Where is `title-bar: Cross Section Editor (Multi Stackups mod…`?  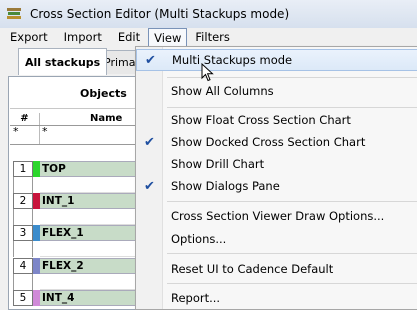
title-bar: Cross Section Editor (Multi Stackups mod… is located at coordinates (208, 14).